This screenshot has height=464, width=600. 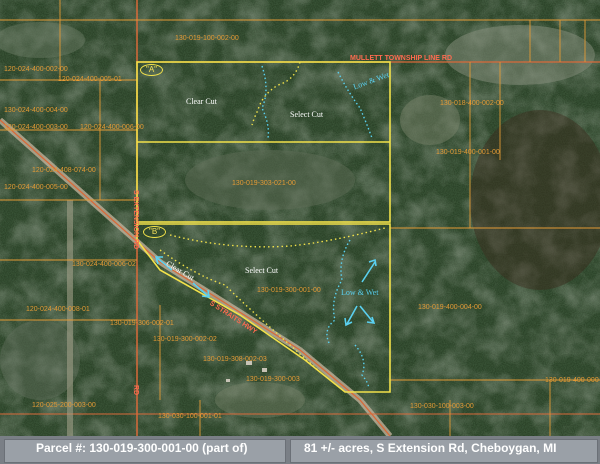 What do you see at coordinates (307, 114) in the screenshot?
I see `select-cut-north-label: Select Cut` at bounding box center [307, 114].